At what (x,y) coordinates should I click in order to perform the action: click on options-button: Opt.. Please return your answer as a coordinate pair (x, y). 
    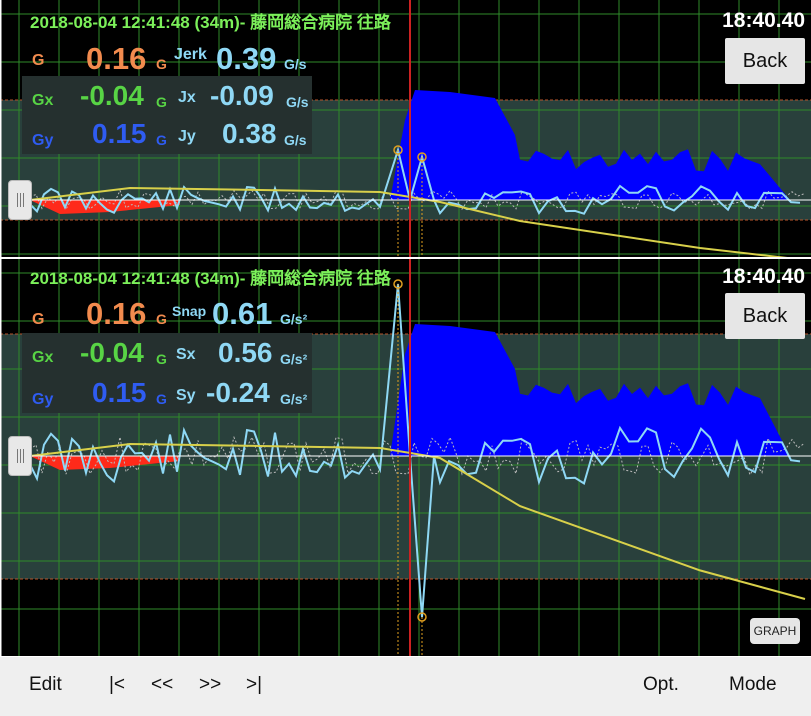
    Looking at the image, I should click on (661, 685).